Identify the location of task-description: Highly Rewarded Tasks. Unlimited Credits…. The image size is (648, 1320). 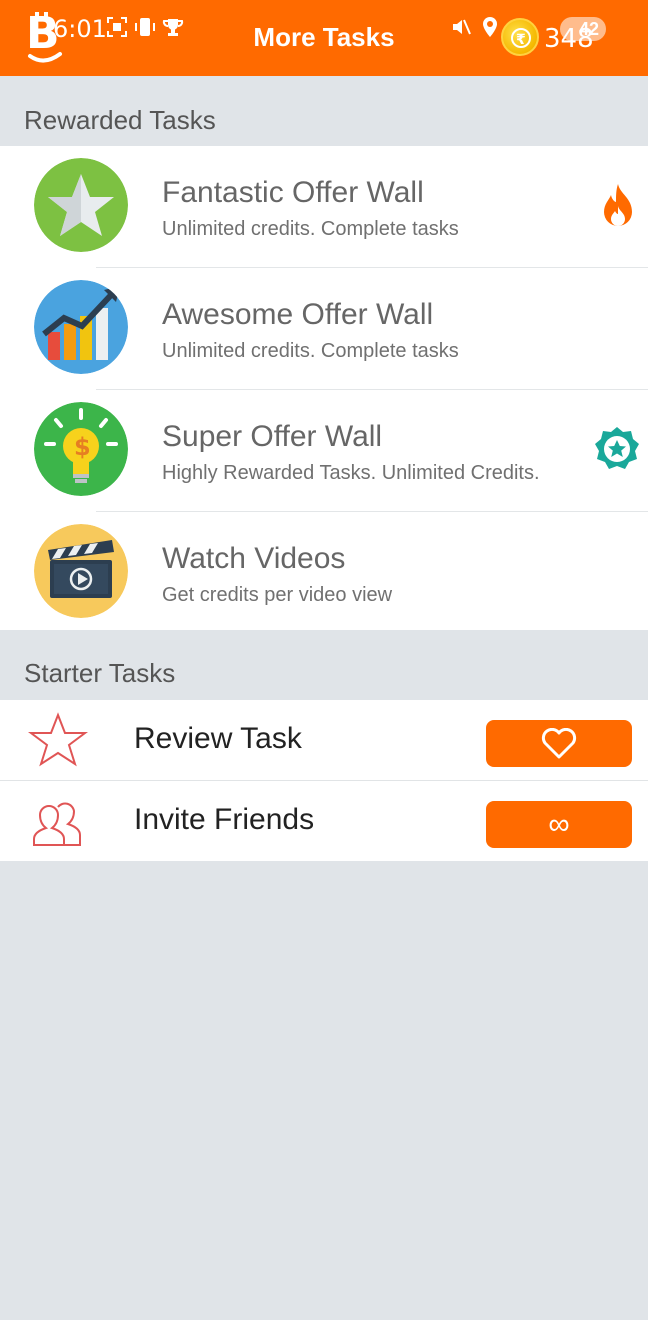
(351, 473).